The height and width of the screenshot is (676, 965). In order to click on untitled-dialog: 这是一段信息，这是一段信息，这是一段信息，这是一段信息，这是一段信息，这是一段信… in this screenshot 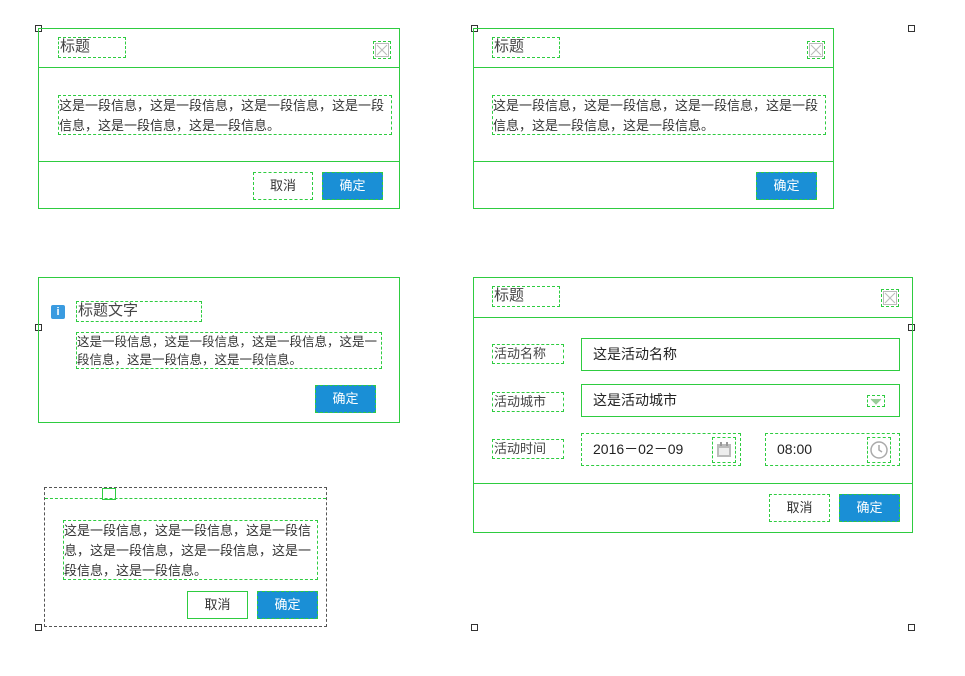, I will do `click(185, 557)`.